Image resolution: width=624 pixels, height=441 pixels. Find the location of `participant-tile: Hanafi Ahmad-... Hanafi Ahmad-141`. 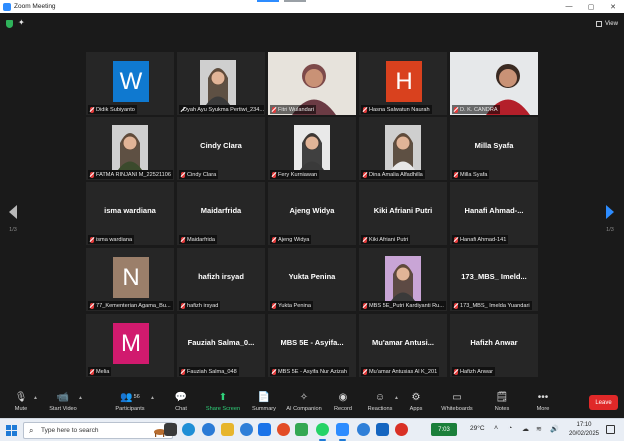

participant-tile: Hanafi Ahmad-... Hanafi Ahmad-141 is located at coordinates (494, 213).